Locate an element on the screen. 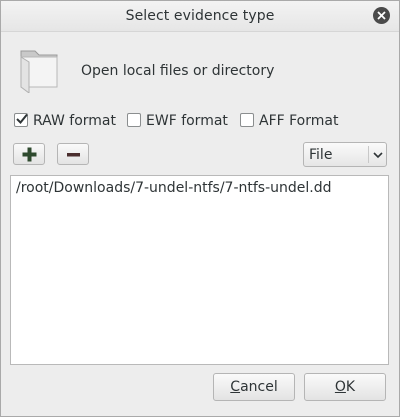  minus-icon is located at coordinates (73, 155).